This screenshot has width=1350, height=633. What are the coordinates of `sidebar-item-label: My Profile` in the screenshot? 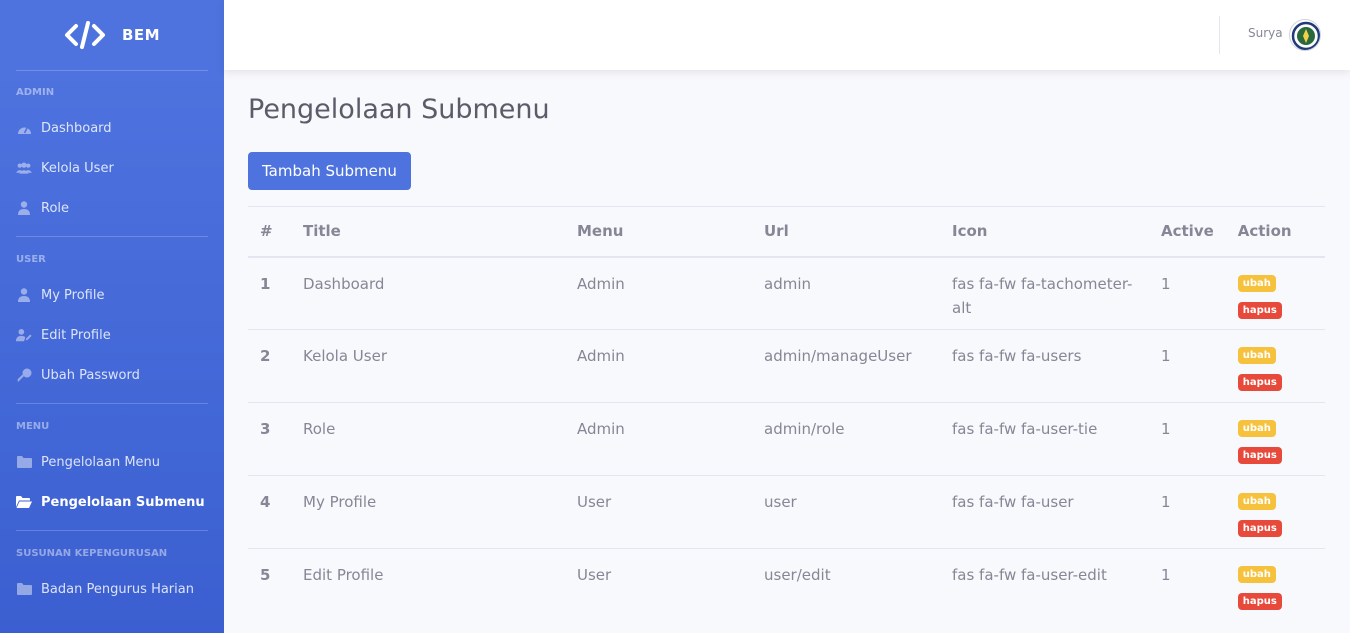 It's located at (73, 295).